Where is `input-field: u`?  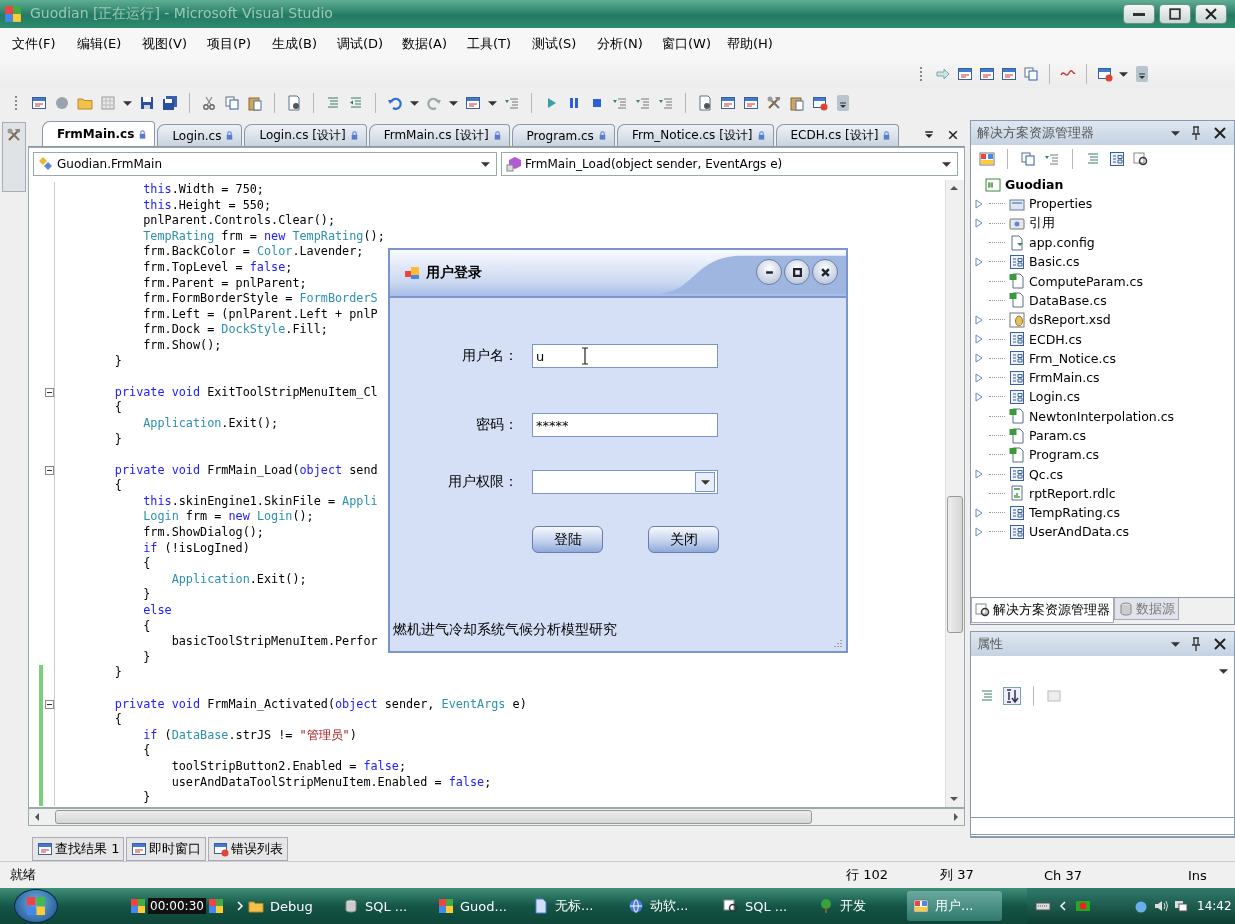
input-field: u is located at coordinates (625, 356).